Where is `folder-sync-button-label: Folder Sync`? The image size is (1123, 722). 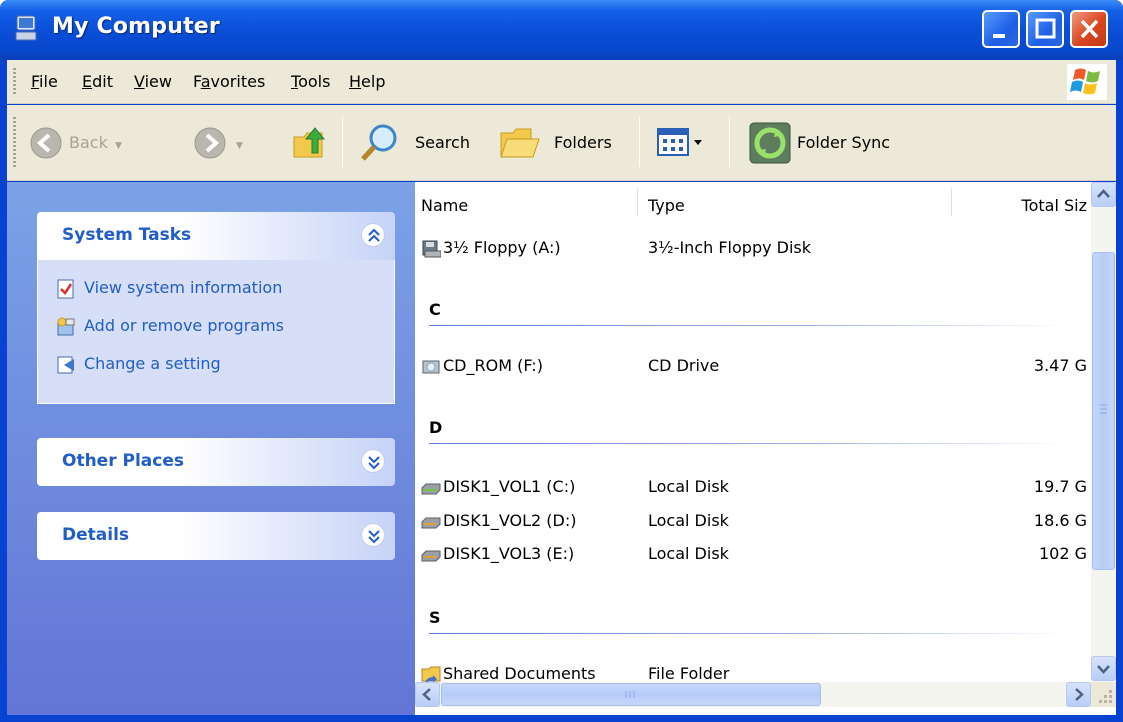
folder-sync-button-label: Folder Sync is located at coordinates (843, 142).